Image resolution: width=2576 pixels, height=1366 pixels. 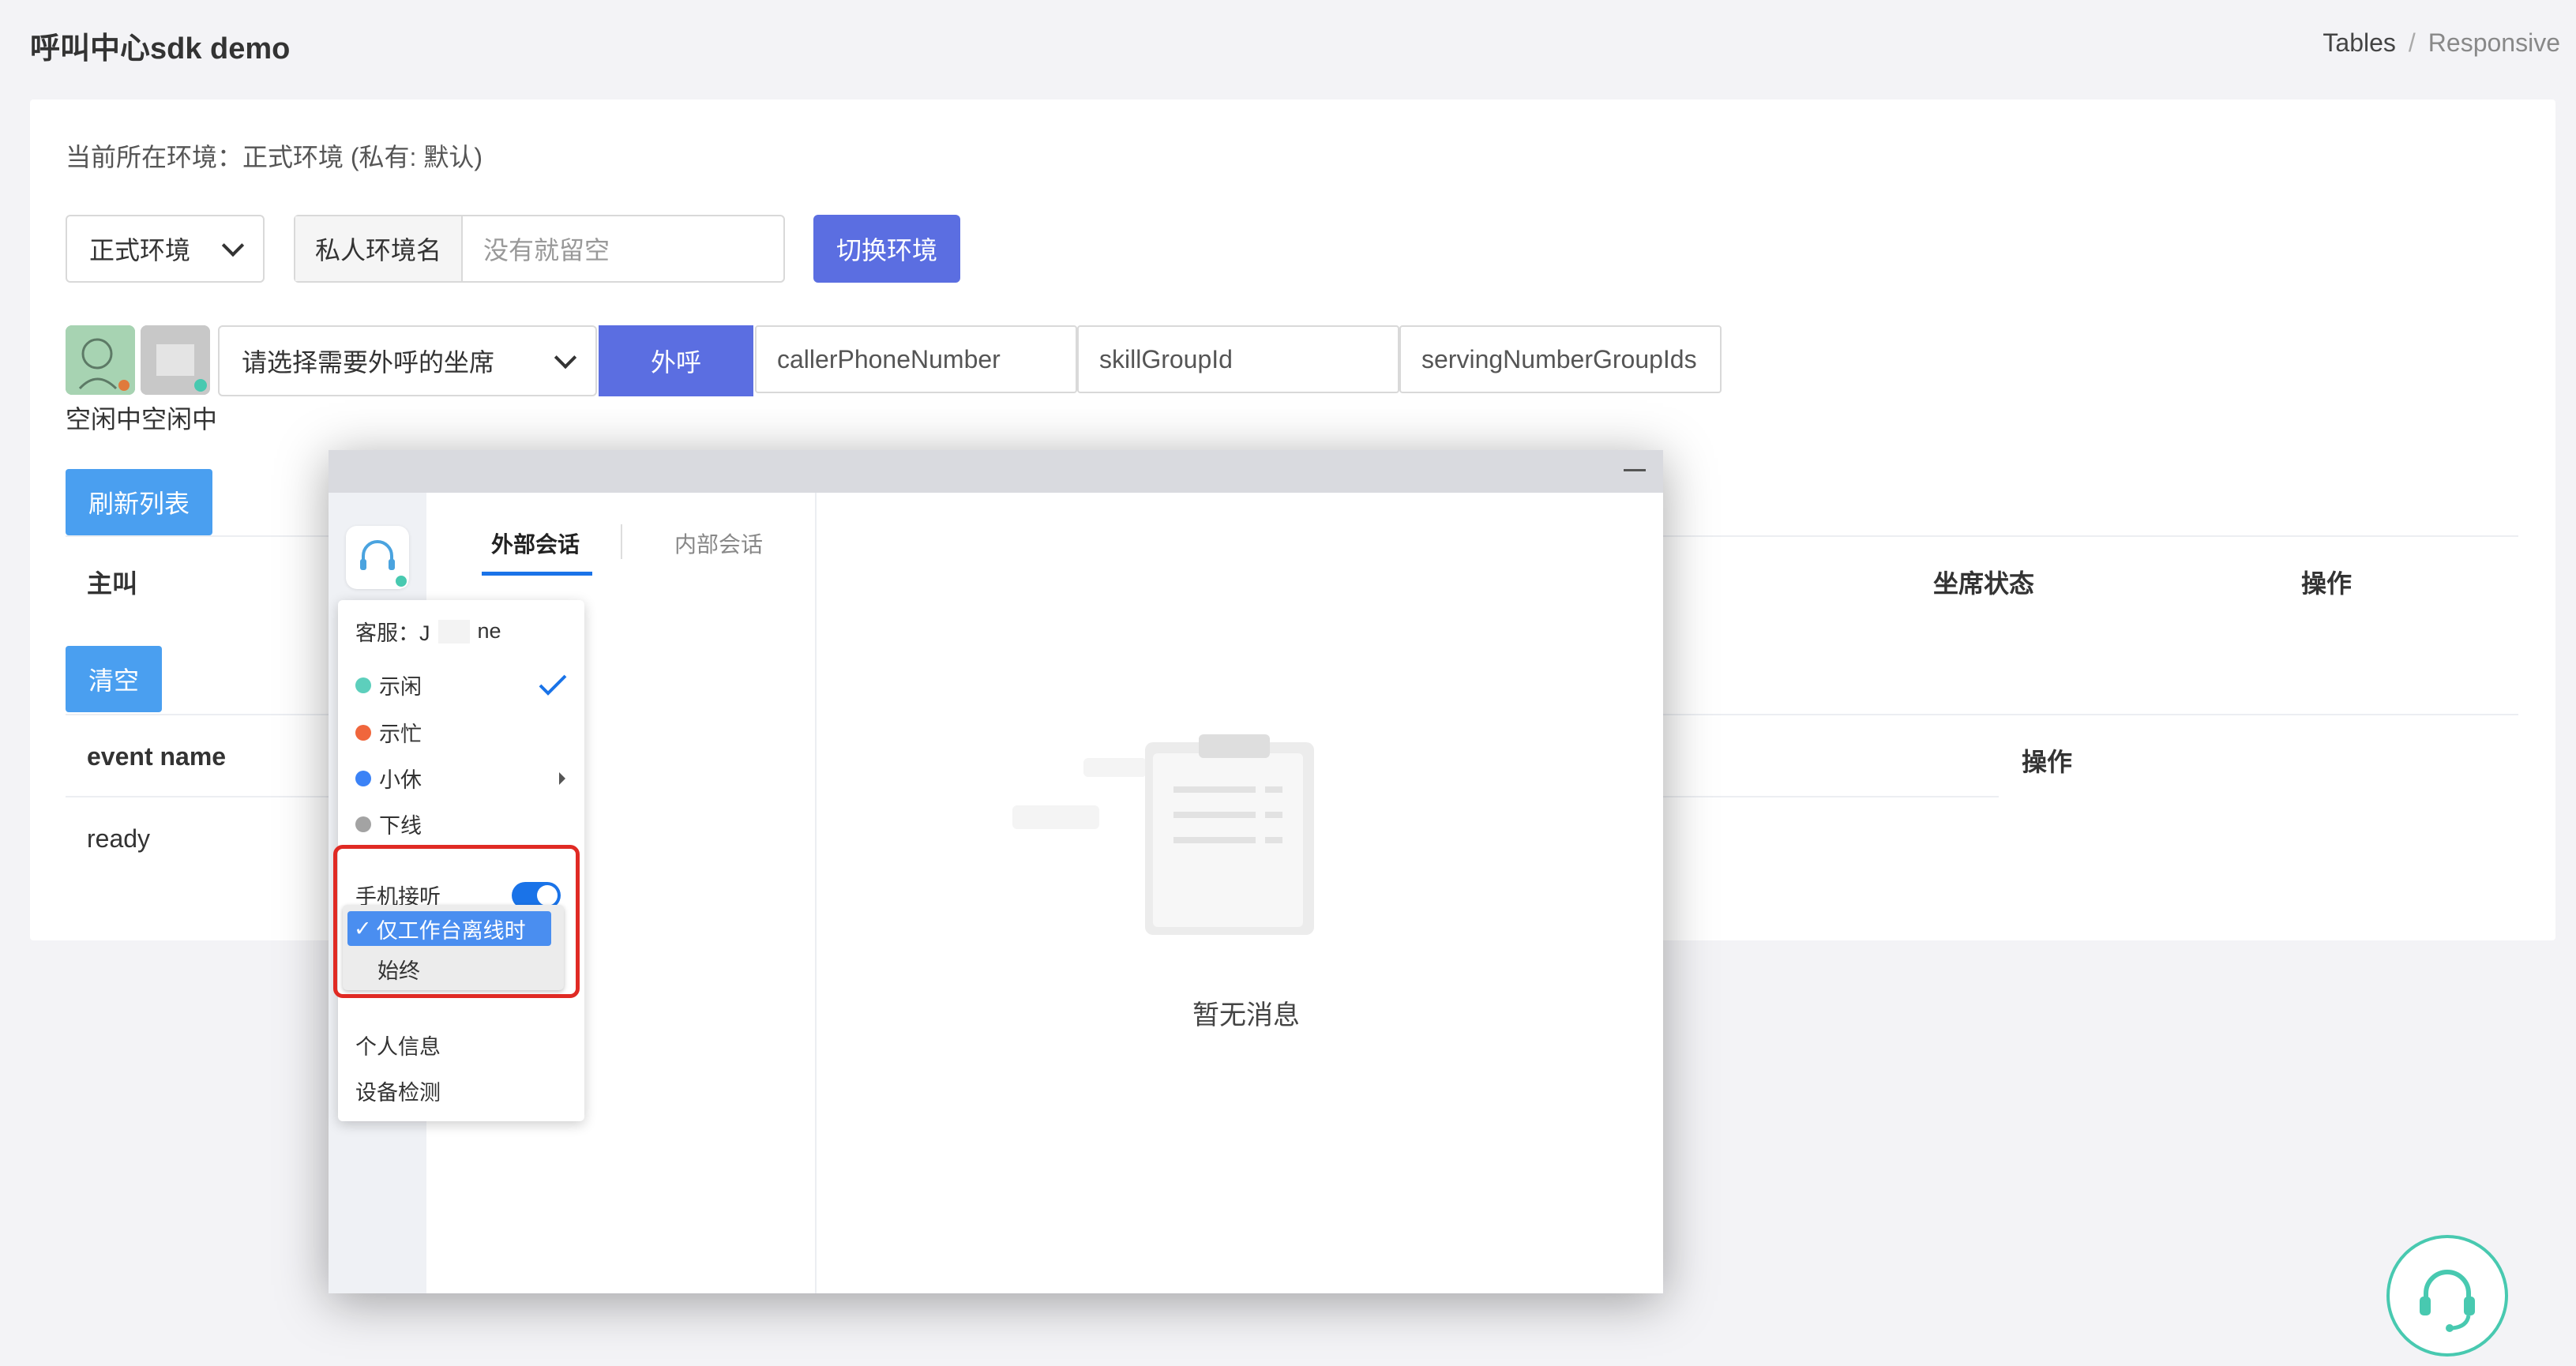 What do you see at coordinates (2494, 42) in the screenshot?
I see `breadcrumb-responsive: Responsive` at bounding box center [2494, 42].